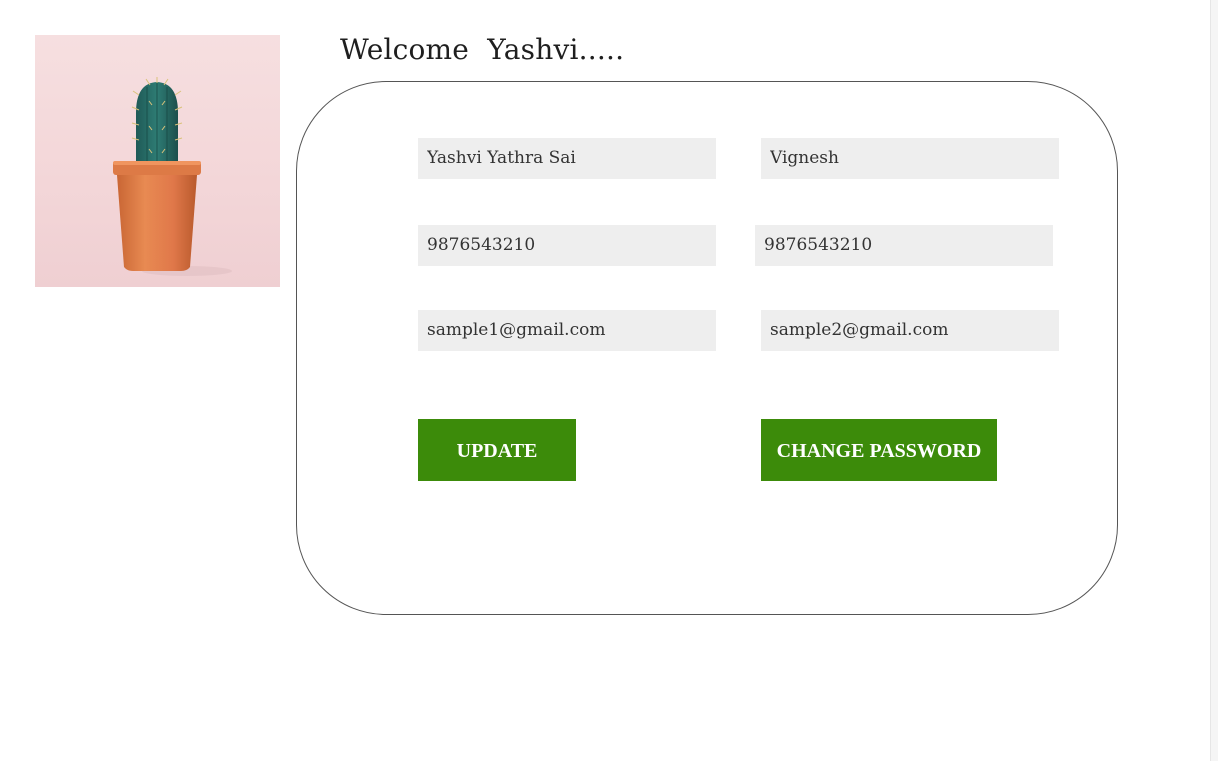  I want to click on profile-photo, so click(157, 161).